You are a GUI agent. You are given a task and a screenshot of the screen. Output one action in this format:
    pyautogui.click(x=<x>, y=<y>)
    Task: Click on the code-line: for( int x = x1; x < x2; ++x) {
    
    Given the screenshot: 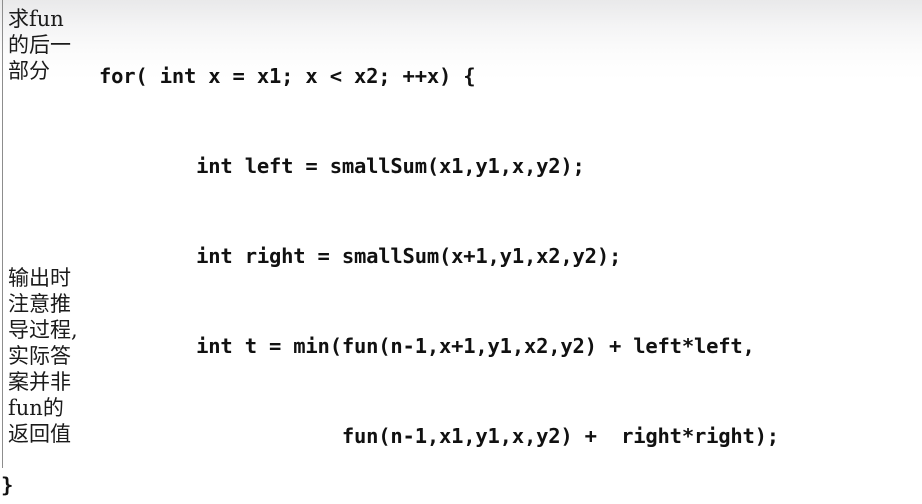 What is the action you would take?
    pyautogui.click(x=287, y=76)
    